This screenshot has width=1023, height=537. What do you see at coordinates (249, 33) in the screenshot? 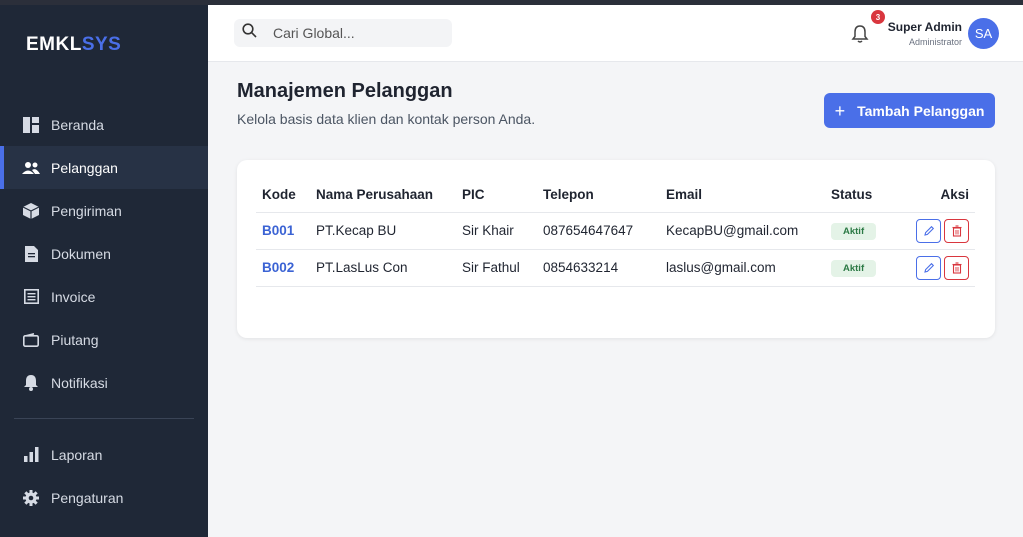
I see `search-icon` at bounding box center [249, 33].